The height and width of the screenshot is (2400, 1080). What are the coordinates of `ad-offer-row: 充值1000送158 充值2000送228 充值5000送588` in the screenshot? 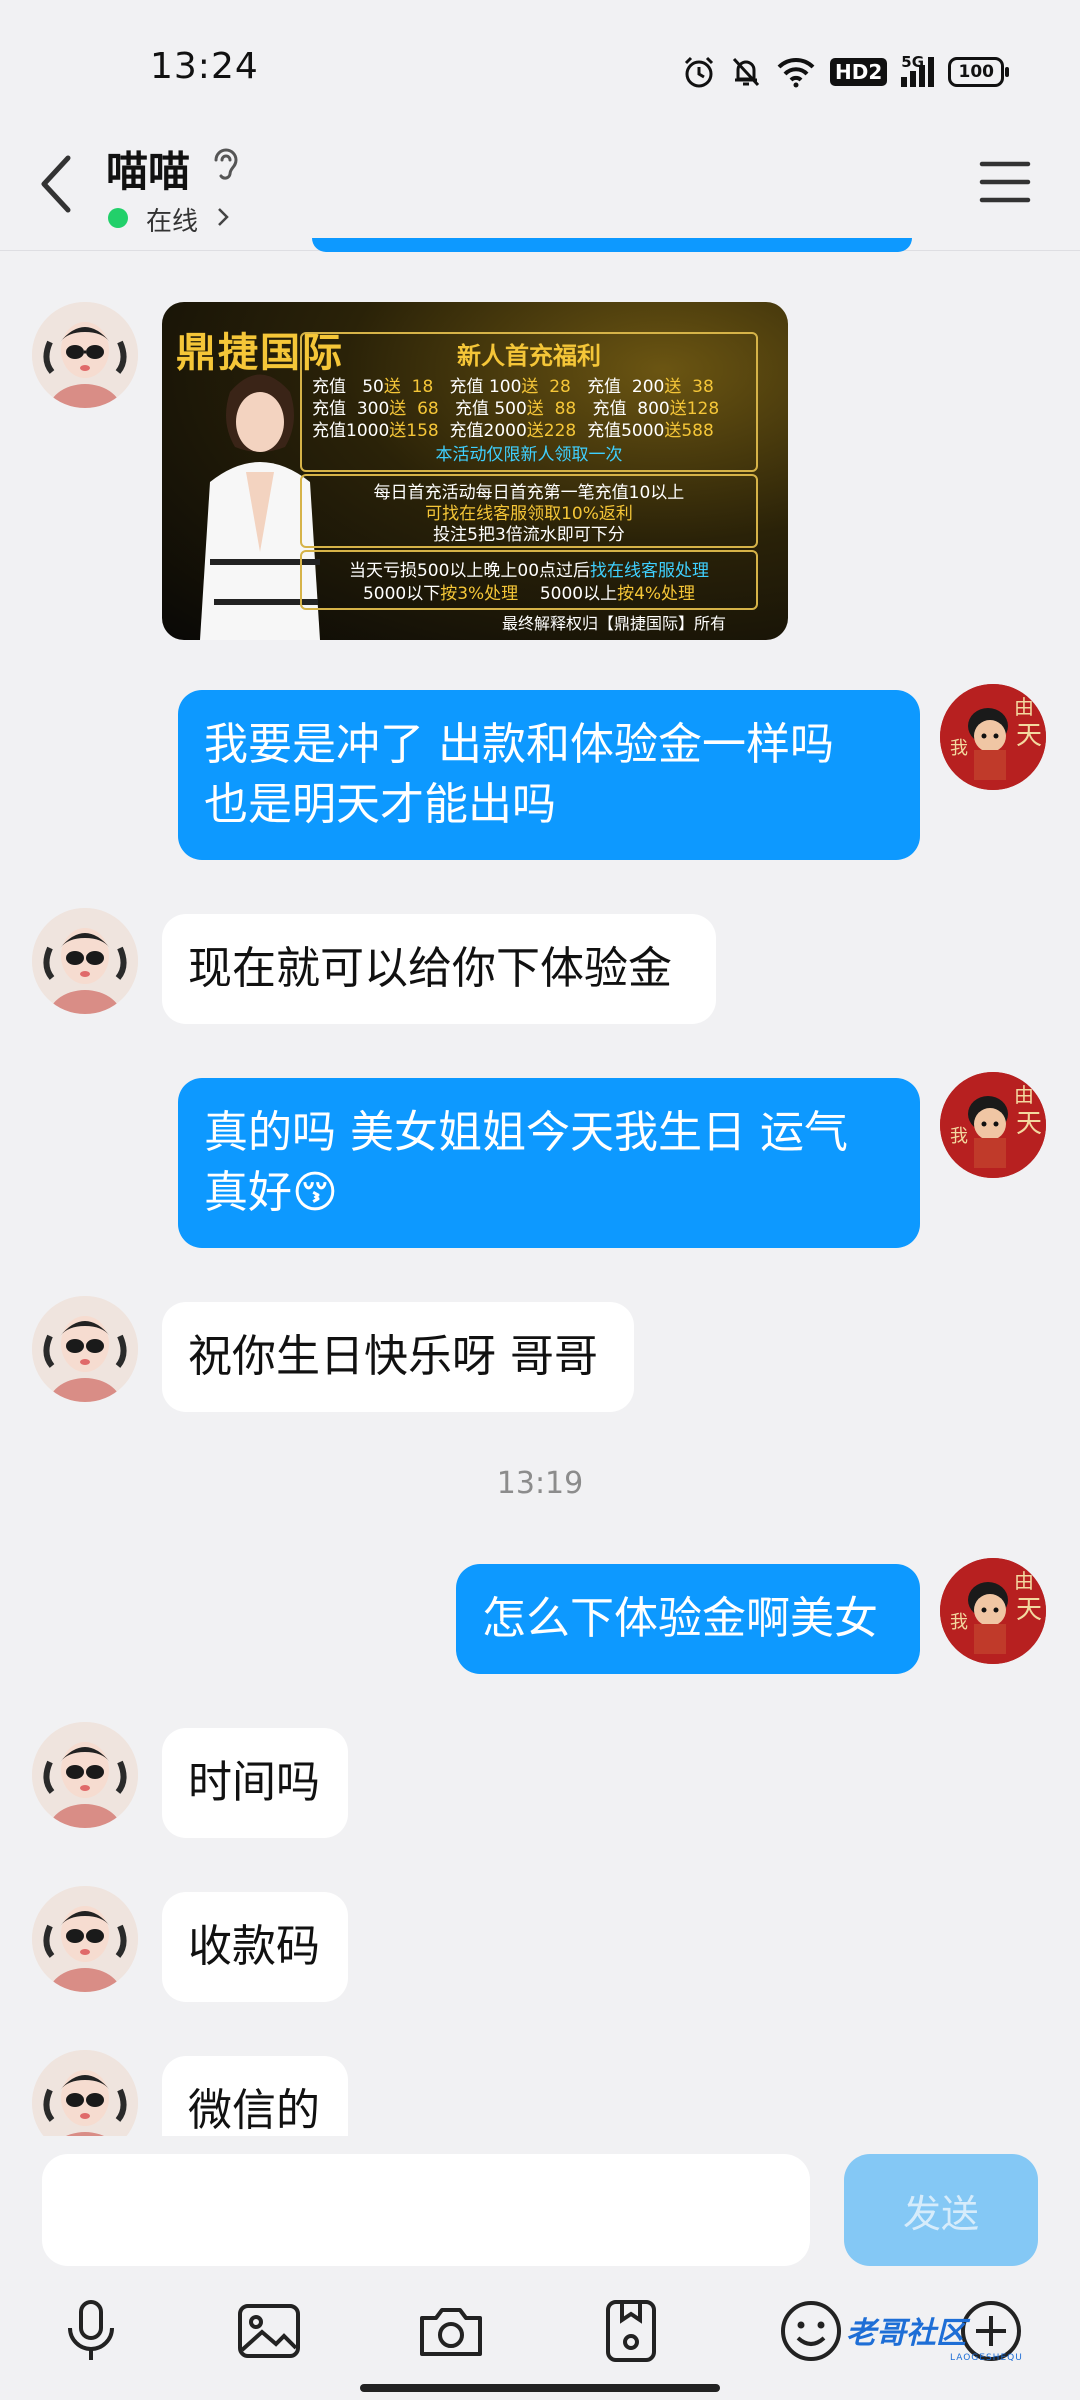 It's located at (513, 431).